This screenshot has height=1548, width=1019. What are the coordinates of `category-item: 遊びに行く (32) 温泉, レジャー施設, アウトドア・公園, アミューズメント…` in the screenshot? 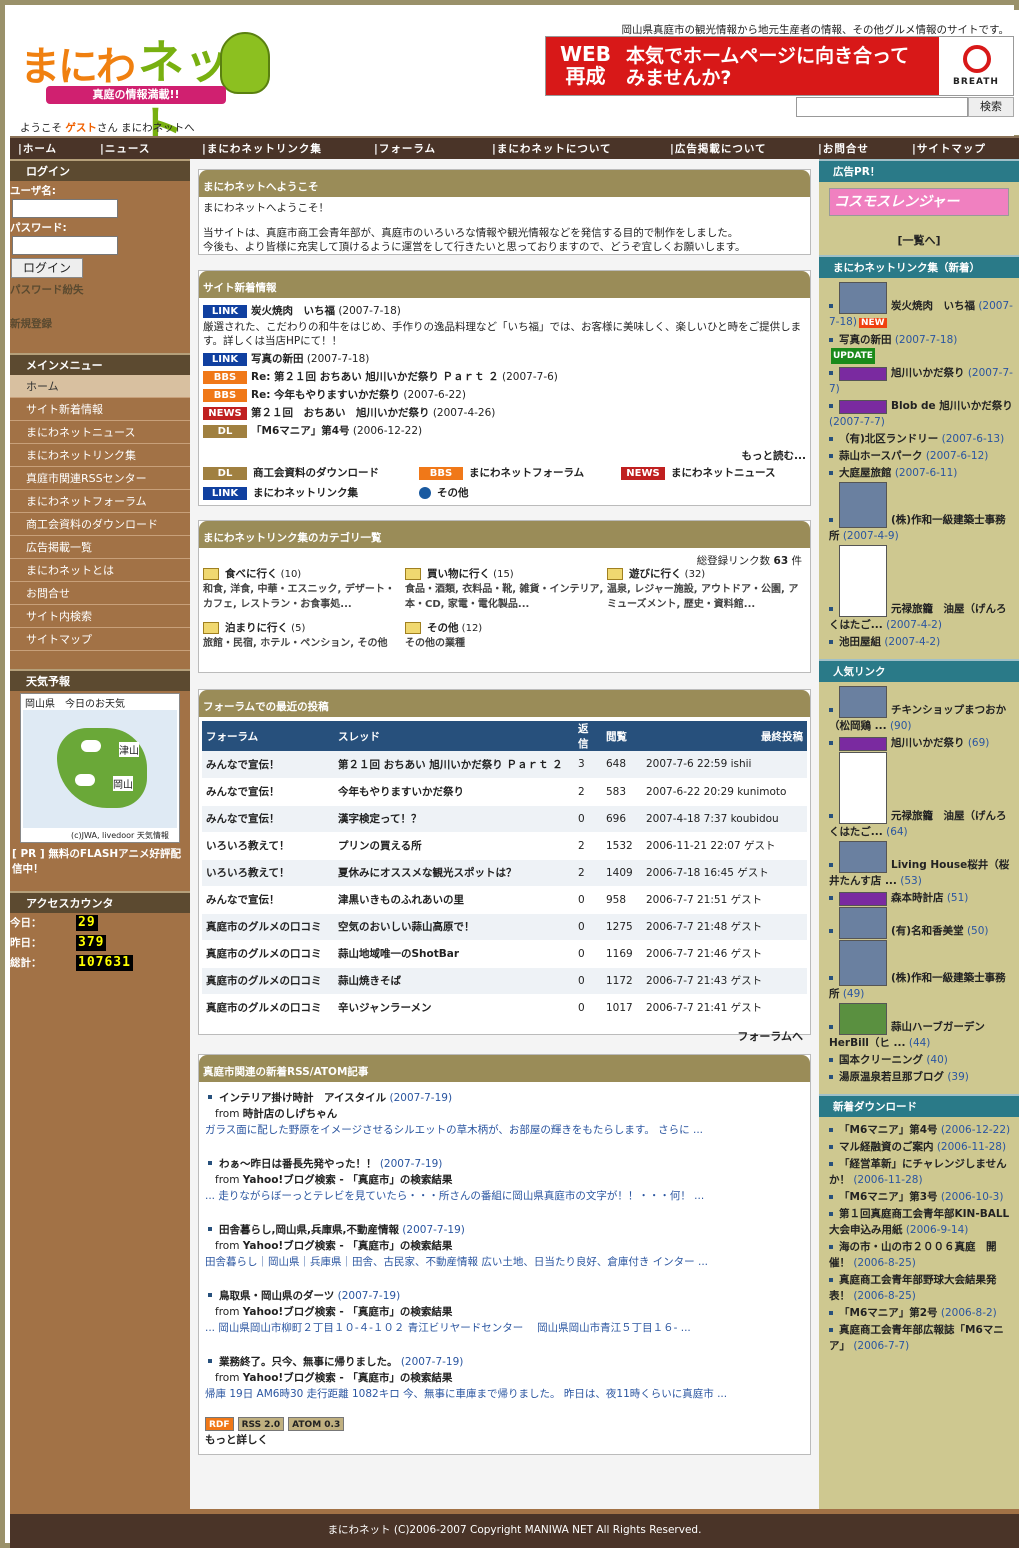 It's located at (707, 589).